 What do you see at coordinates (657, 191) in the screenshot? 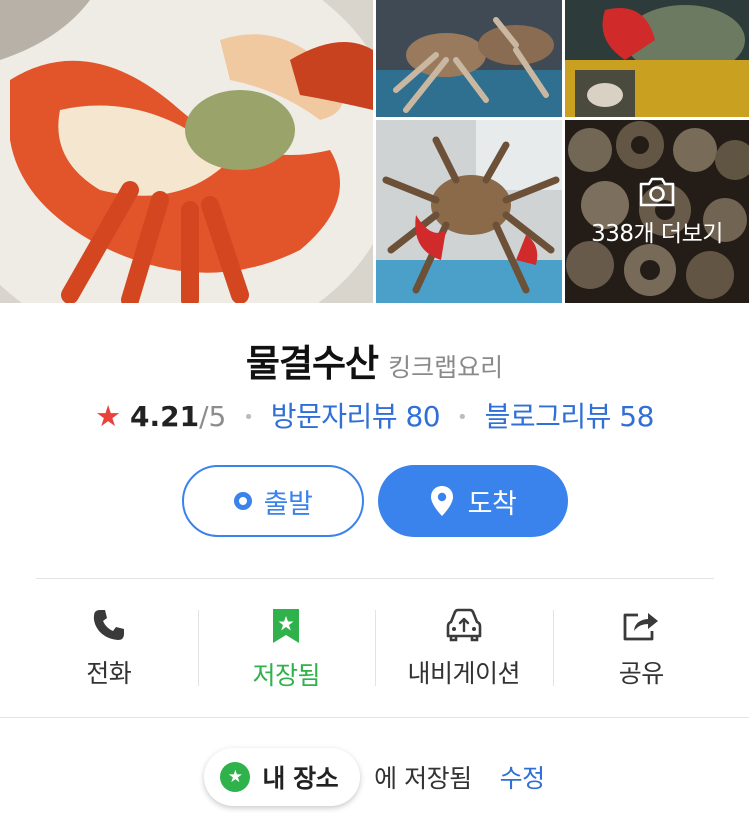
I see `camera-icon` at bounding box center [657, 191].